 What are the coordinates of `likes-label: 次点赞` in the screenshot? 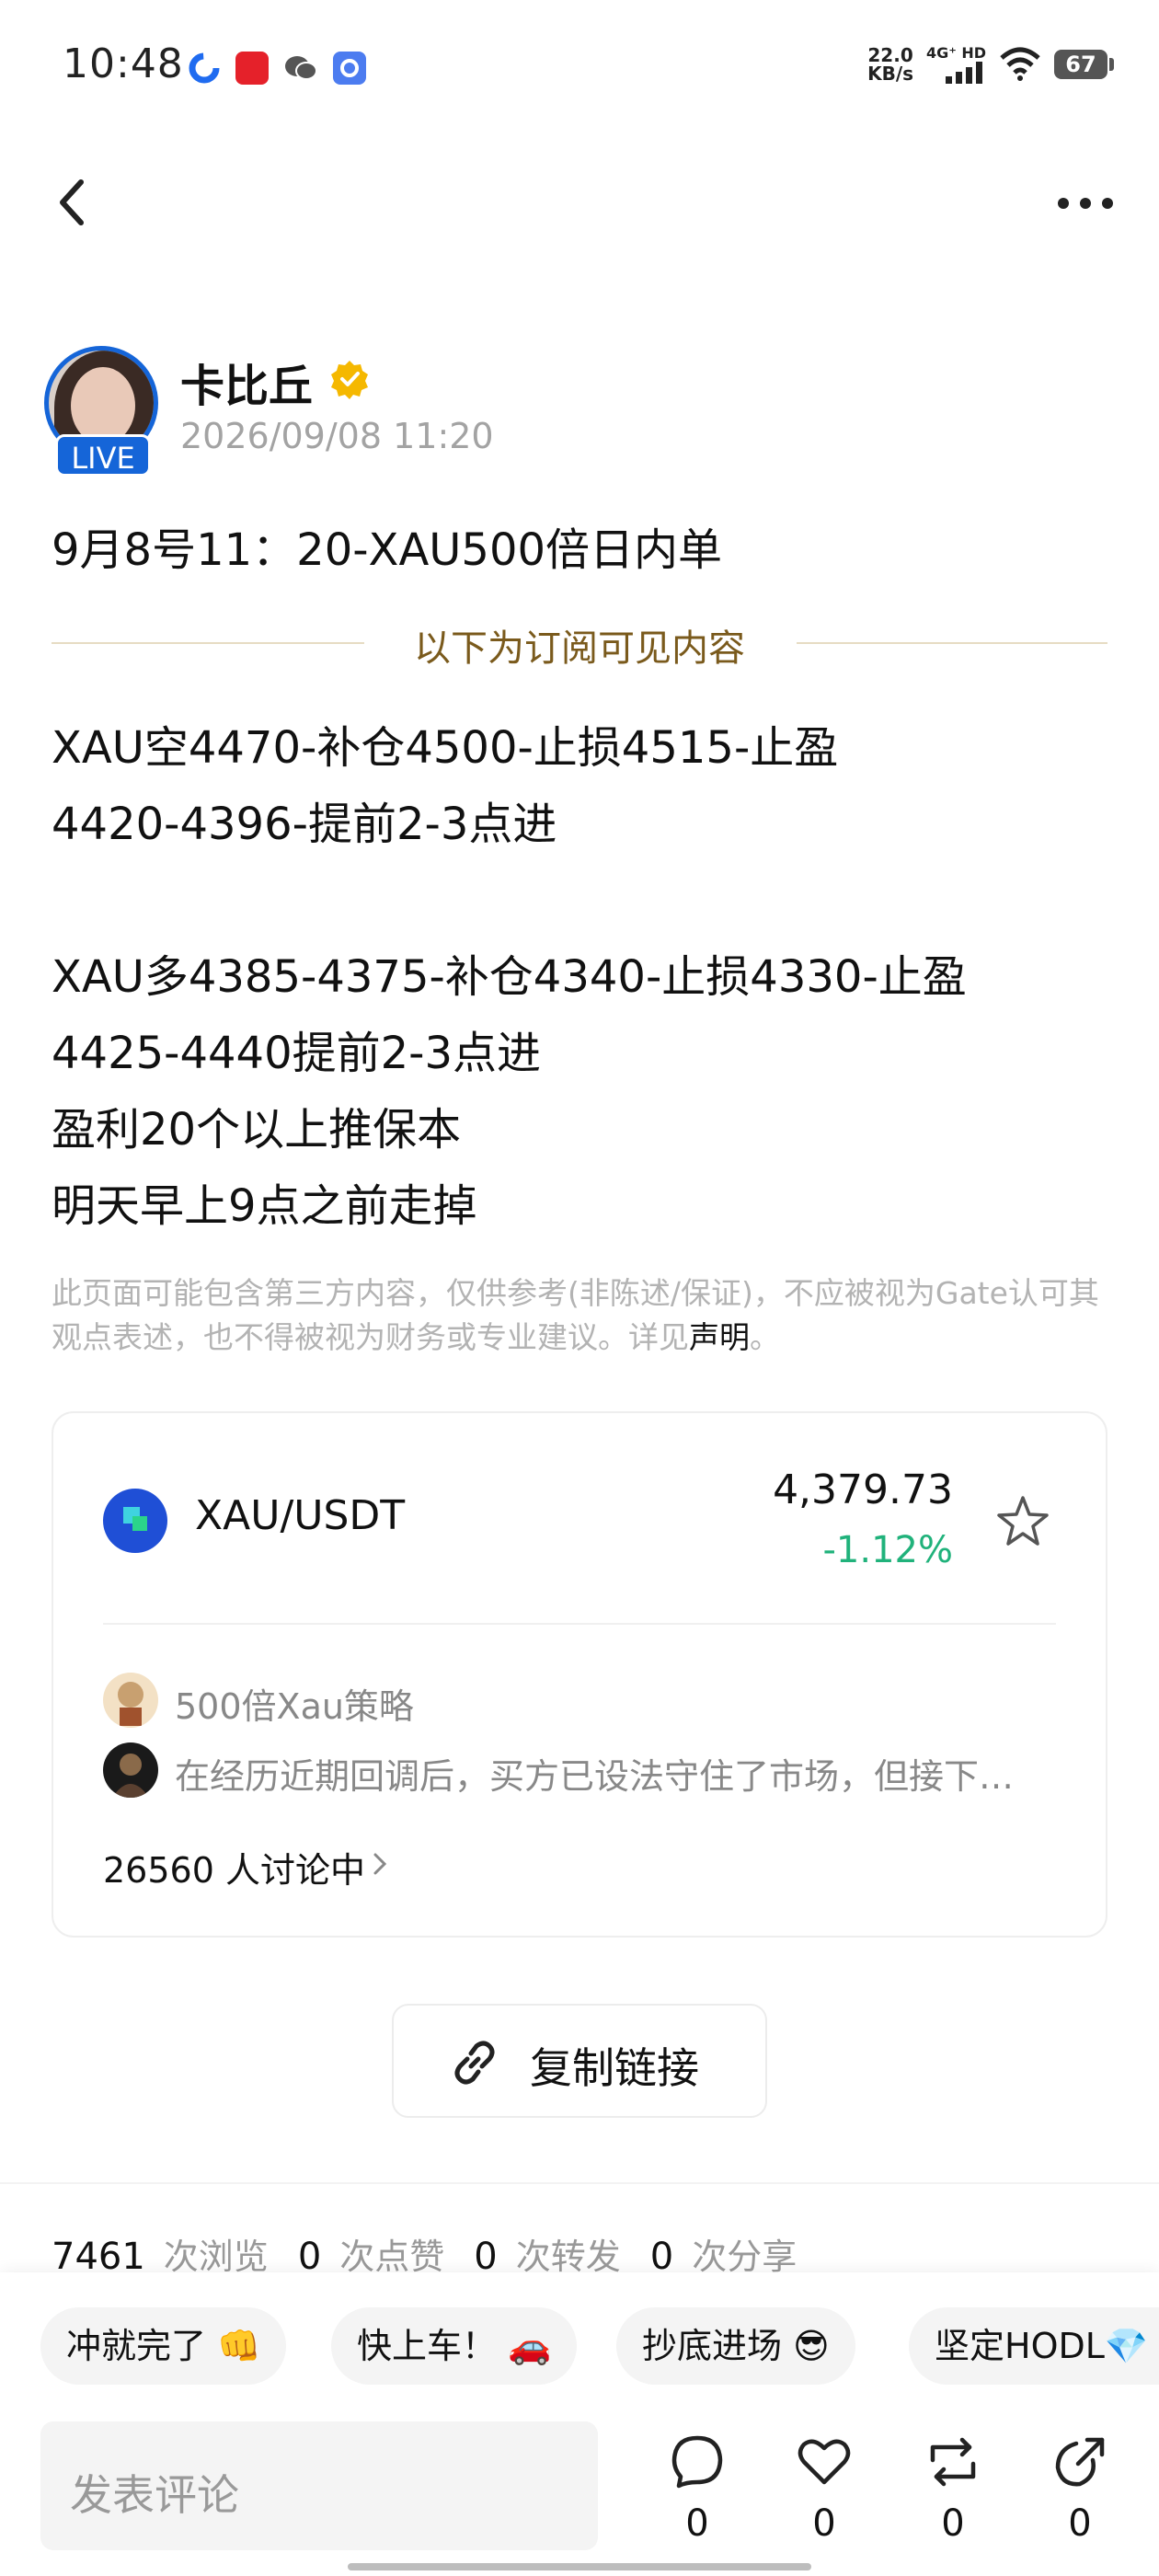 It's located at (392, 2257).